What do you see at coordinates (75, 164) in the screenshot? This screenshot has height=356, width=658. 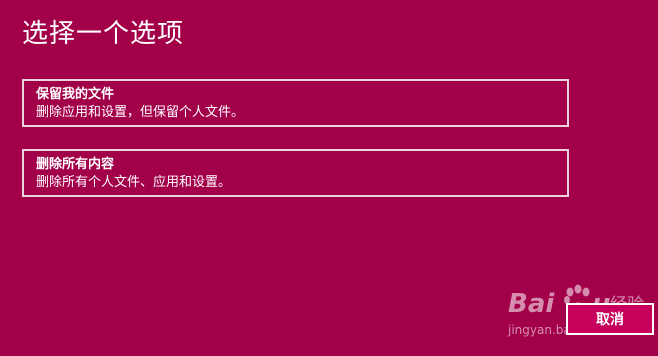 I see `option-title: 删除所有内容` at bounding box center [75, 164].